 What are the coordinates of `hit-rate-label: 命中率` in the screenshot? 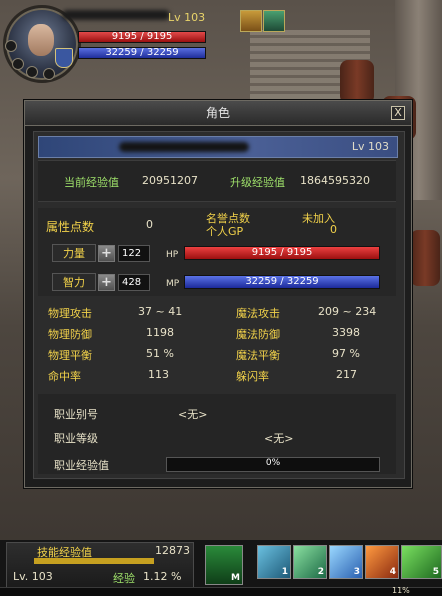 It's located at (64, 376).